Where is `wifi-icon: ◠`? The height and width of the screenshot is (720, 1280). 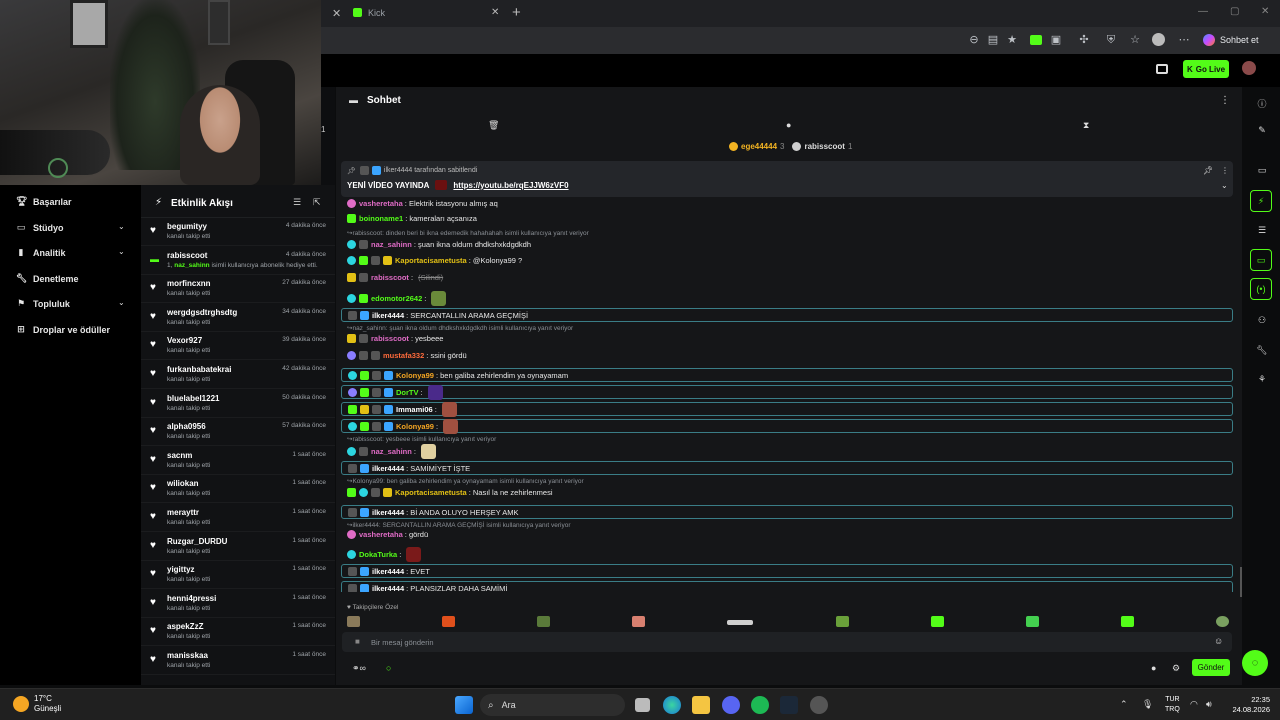 wifi-icon: ◠ is located at coordinates (1194, 704).